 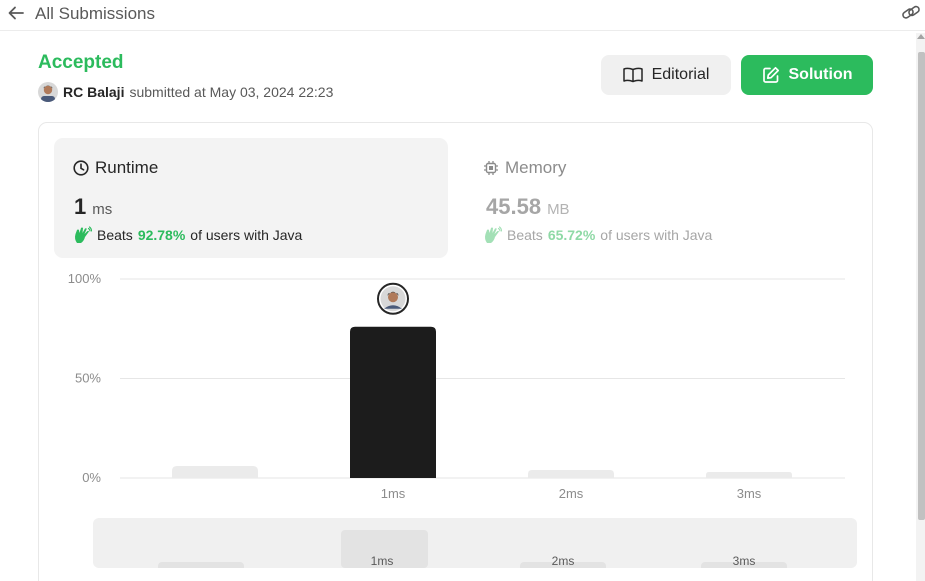 I want to click on minimap-bar, so click(x=201, y=565).